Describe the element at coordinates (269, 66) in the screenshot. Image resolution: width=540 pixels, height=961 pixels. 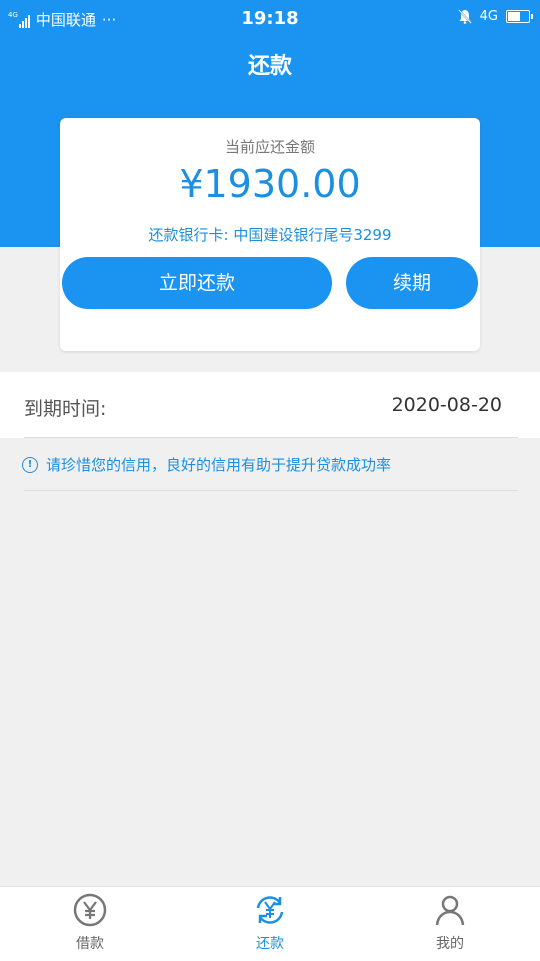
I see `page-title: 还款` at that location.